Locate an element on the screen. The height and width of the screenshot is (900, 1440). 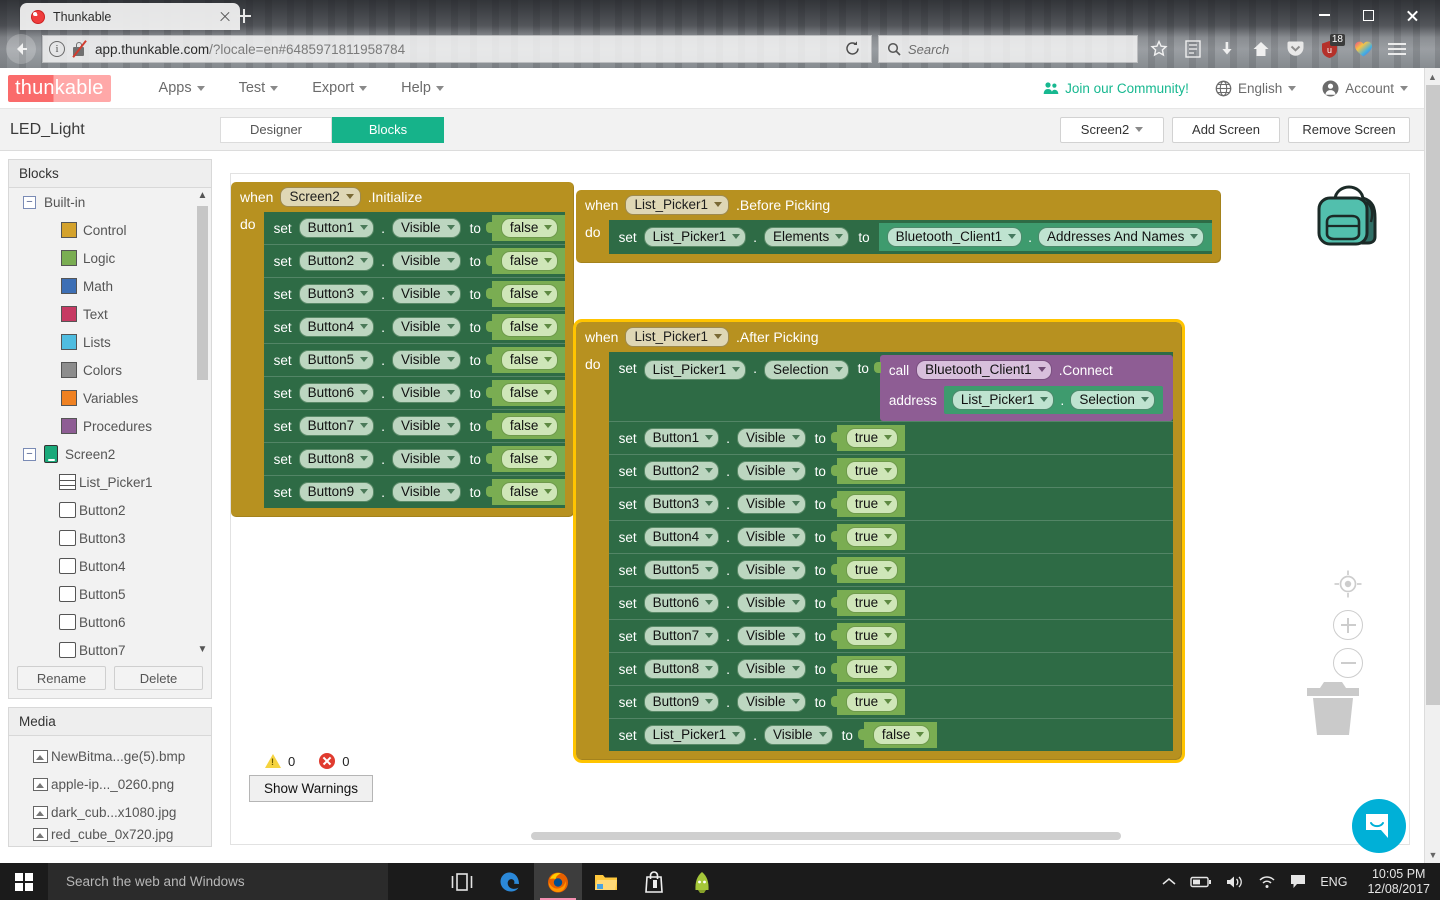
back-button is located at coordinates (21, 49).